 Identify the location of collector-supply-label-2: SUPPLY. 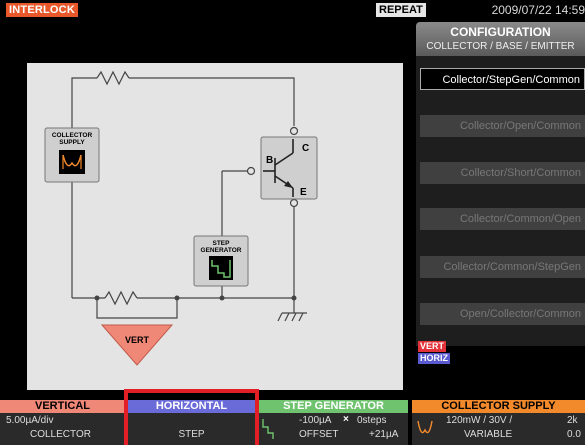
(72, 142).